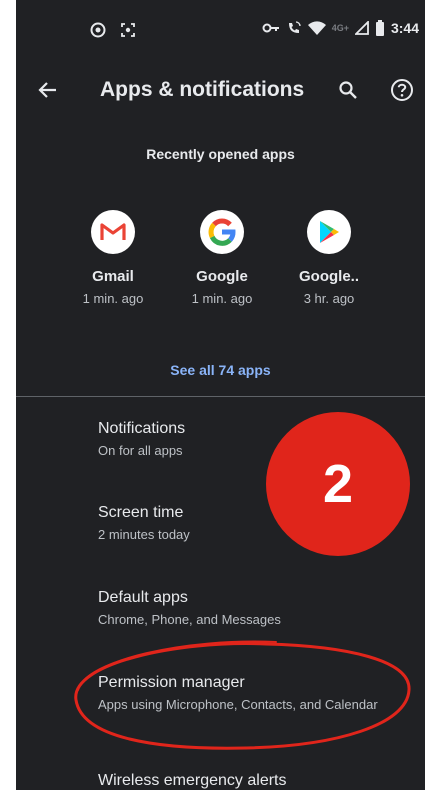  Describe the element at coordinates (242, 695) in the screenshot. I see `highlight-circle` at that location.